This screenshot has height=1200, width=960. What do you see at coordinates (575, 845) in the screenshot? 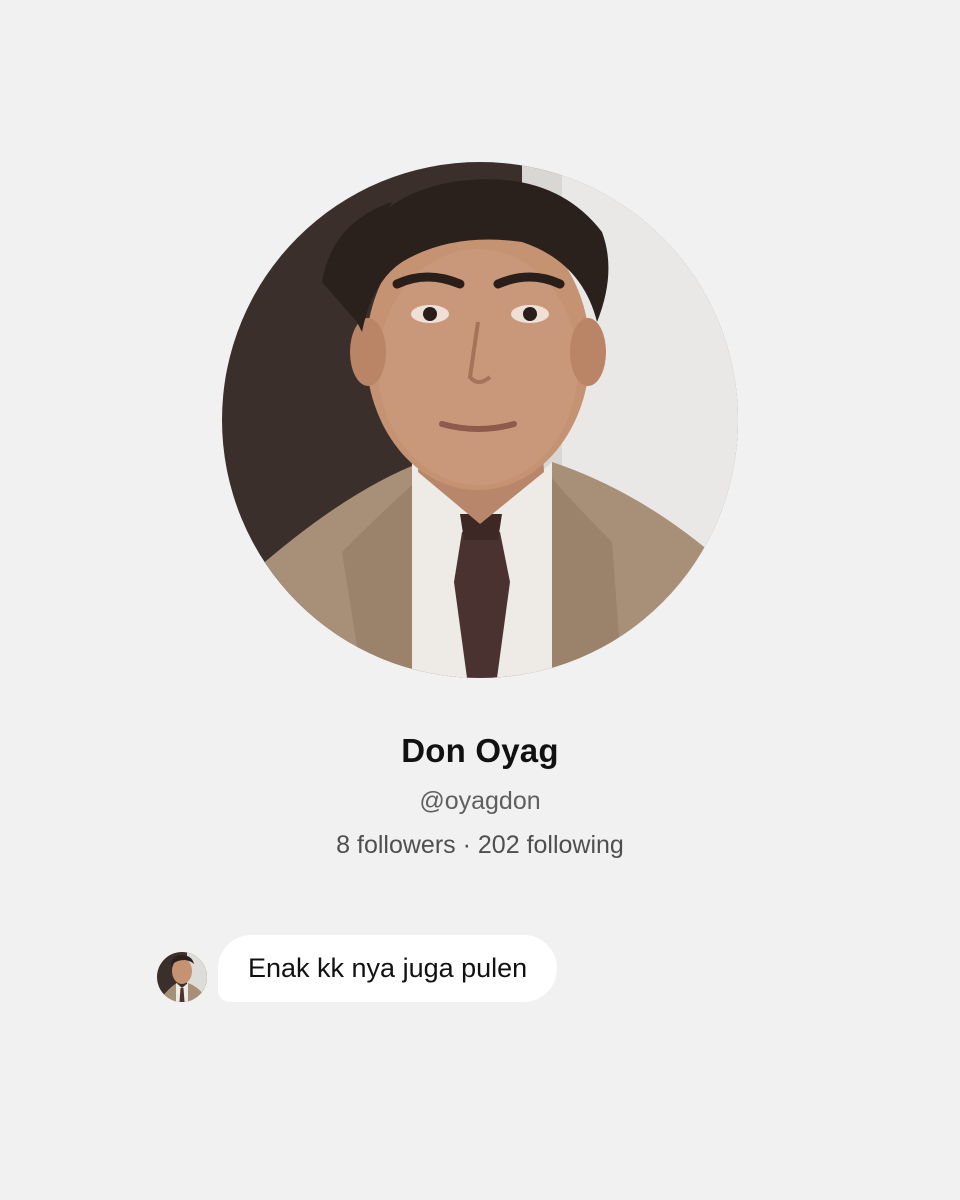
I see `following-label: following` at bounding box center [575, 845].